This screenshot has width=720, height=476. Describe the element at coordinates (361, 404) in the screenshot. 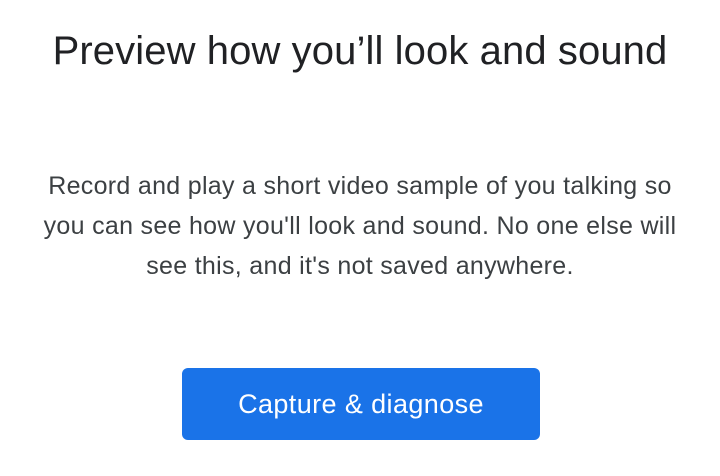

I see `capture-and-diagnose-button: Capture & diagnose` at that location.